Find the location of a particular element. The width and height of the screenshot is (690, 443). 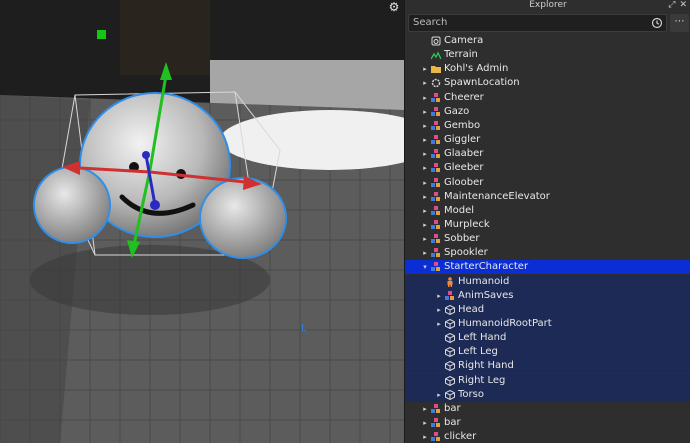

folder-icon is located at coordinates (436, 69).